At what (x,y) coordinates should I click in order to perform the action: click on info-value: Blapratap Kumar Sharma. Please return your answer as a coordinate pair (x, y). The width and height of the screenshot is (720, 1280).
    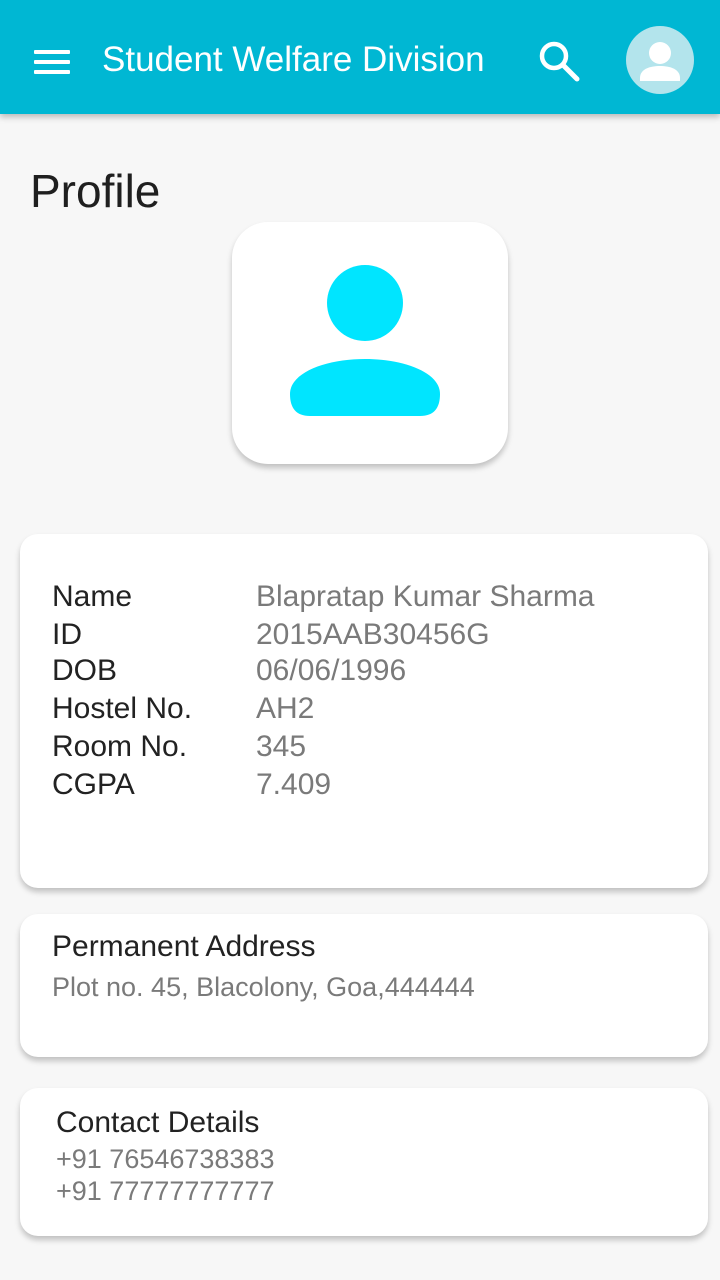
    Looking at the image, I should click on (425, 596).